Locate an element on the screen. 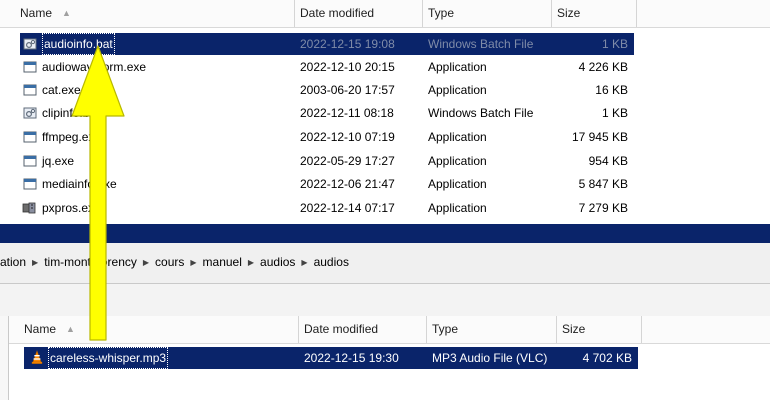 The height and width of the screenshot is (400, 770). file-name: audioinfo.bat is located at coordinates (78, 44).